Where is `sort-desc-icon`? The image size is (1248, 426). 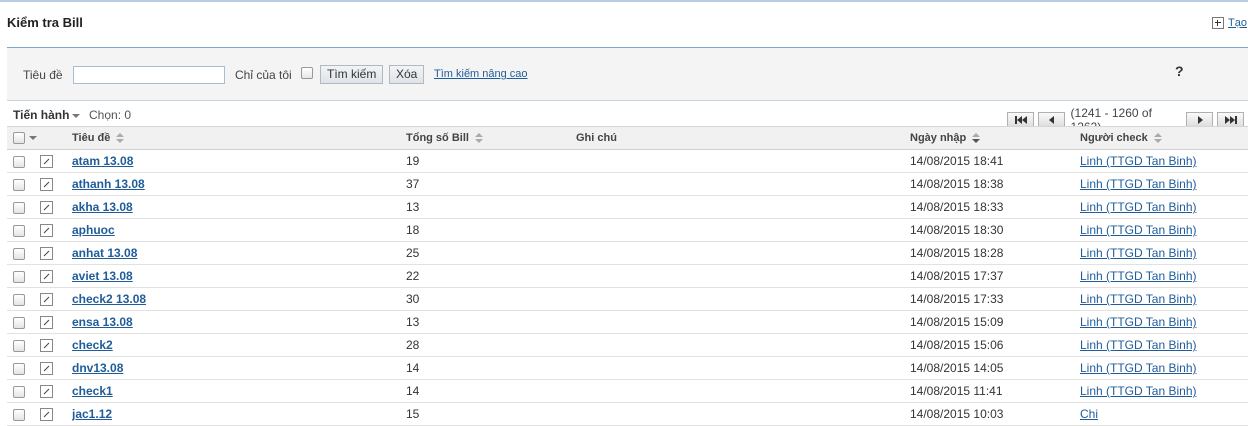 sort-desc-icon is located at coordinates (976, 138).